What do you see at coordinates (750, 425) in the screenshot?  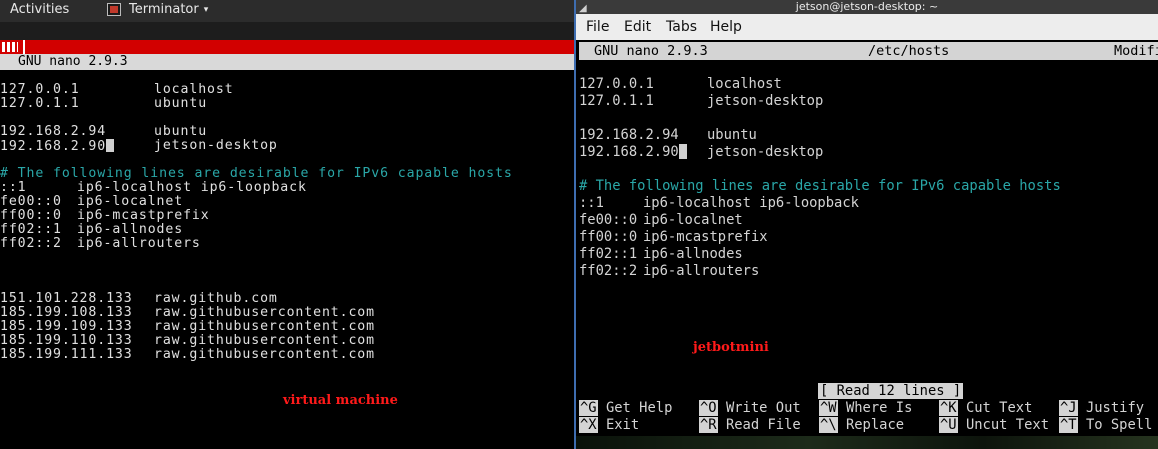 I see `shortcut-read-file: ^R Read File` at bounding box center [750, 425].